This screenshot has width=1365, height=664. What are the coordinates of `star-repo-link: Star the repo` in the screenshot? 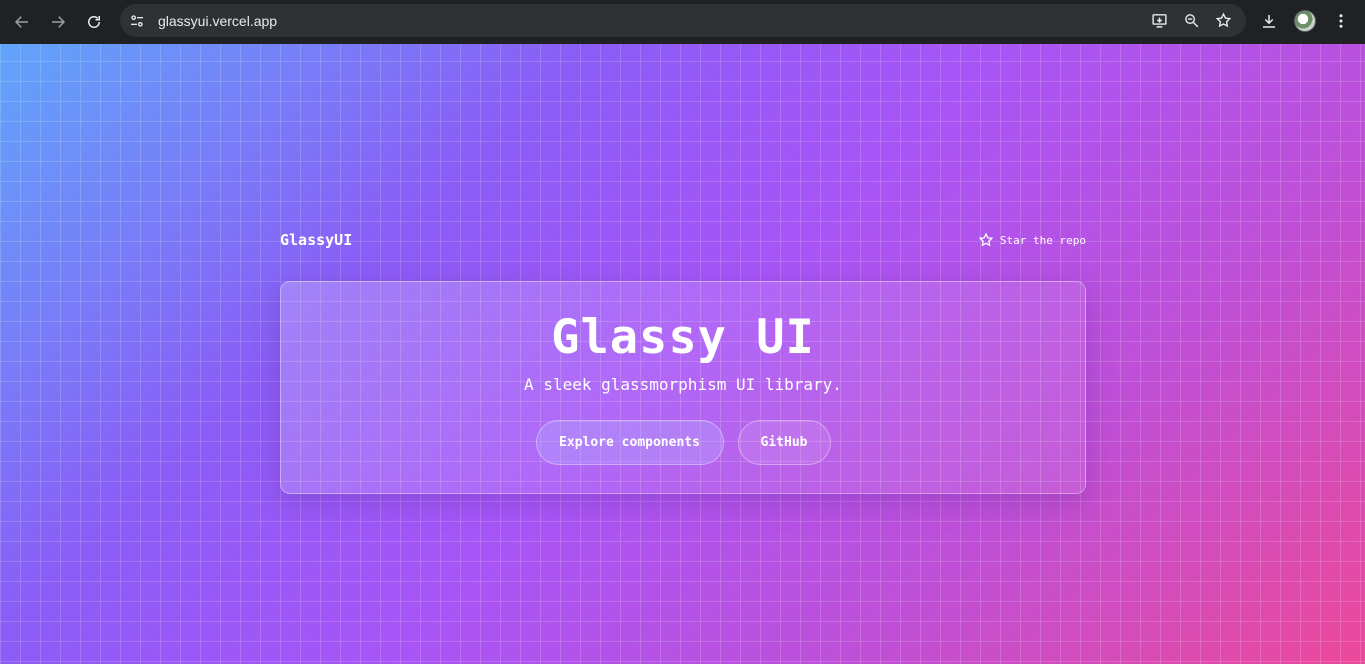 It's located at (1032, 240).